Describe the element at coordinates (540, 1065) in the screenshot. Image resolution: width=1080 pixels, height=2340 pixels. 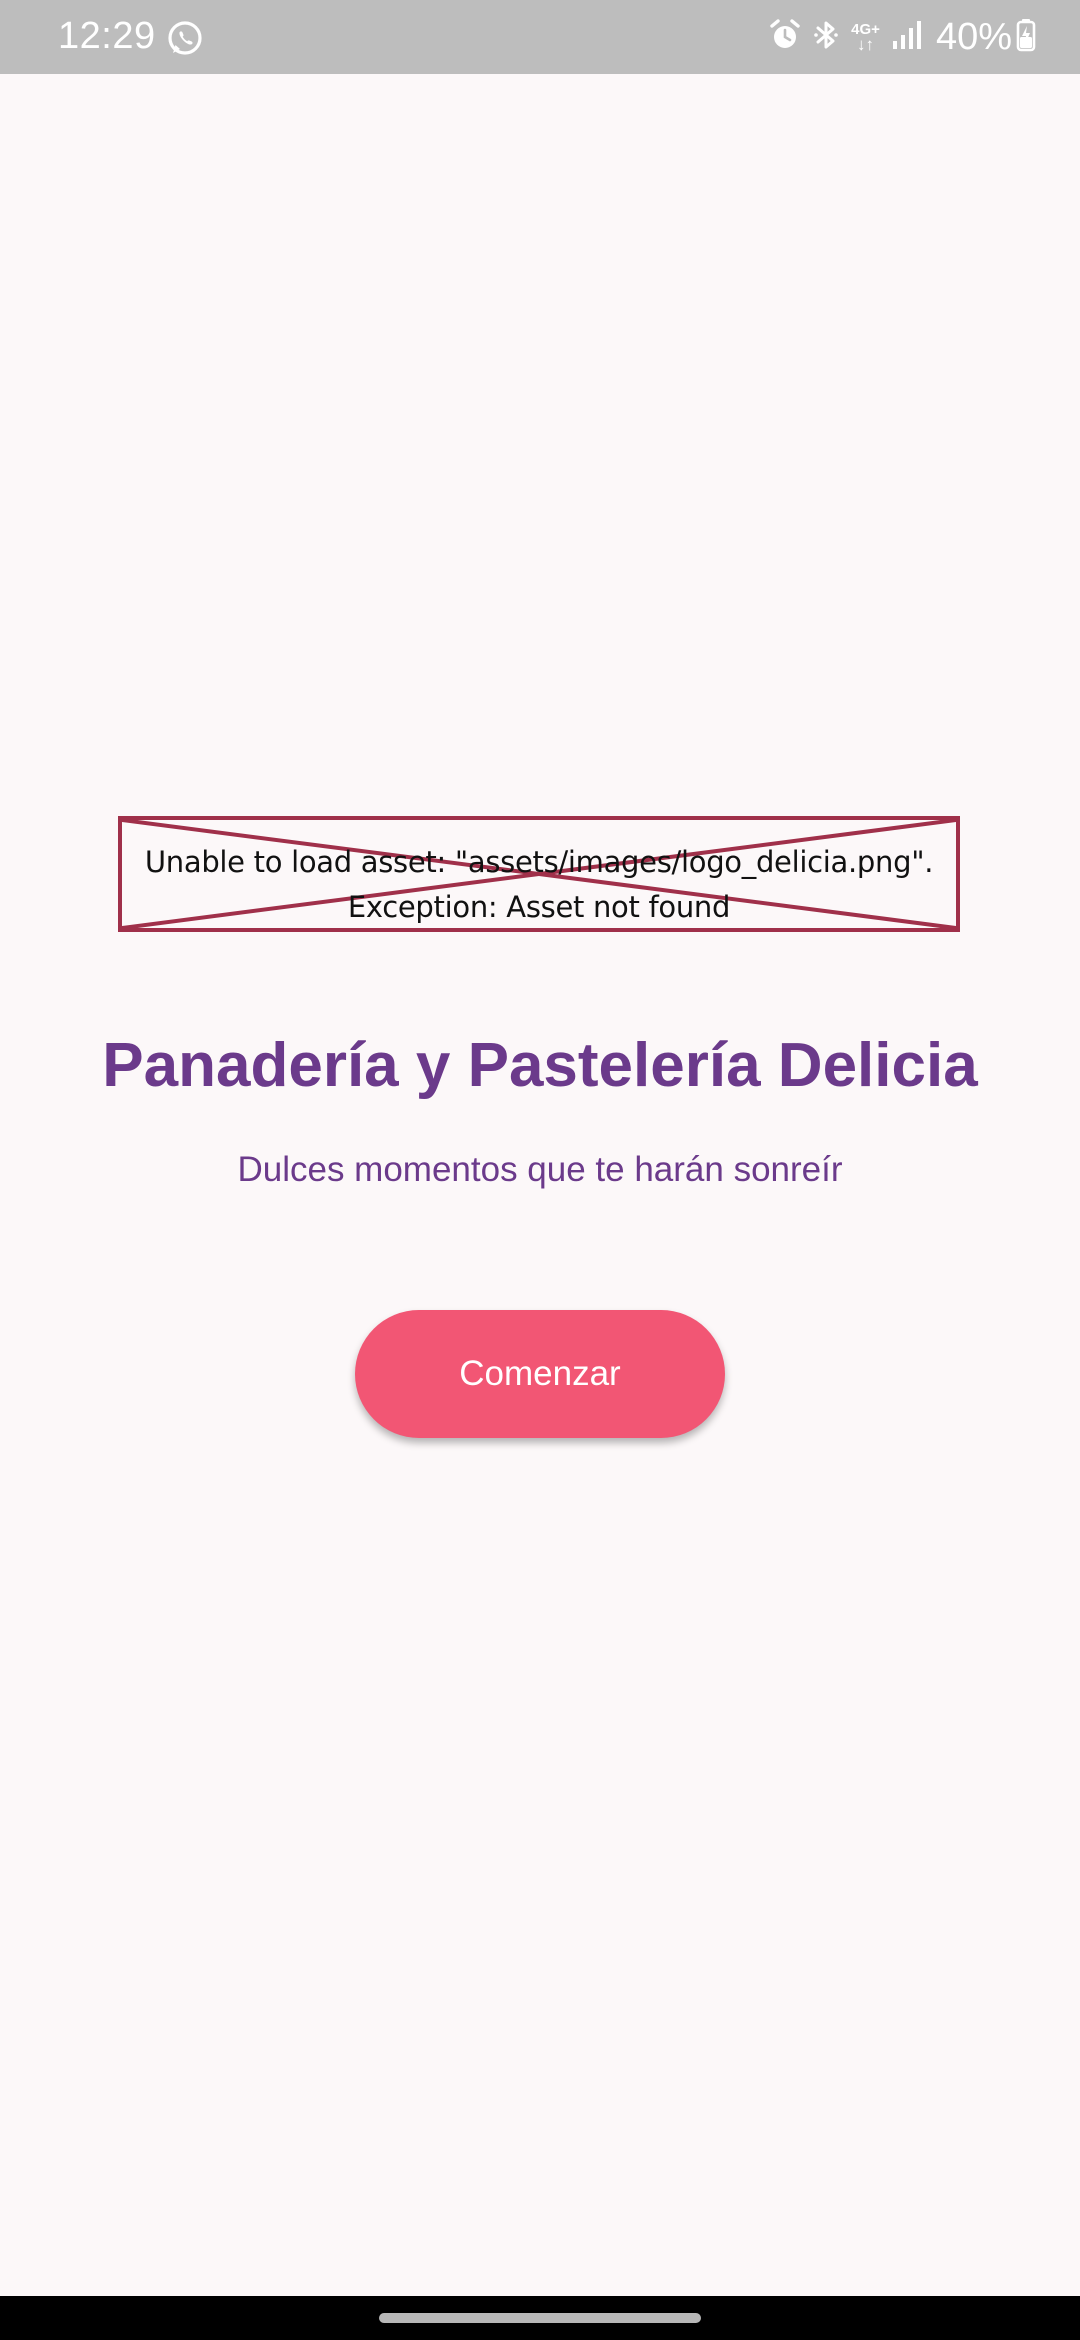
I see `page-title: Panadería y Pastelería Delicia` at that location.